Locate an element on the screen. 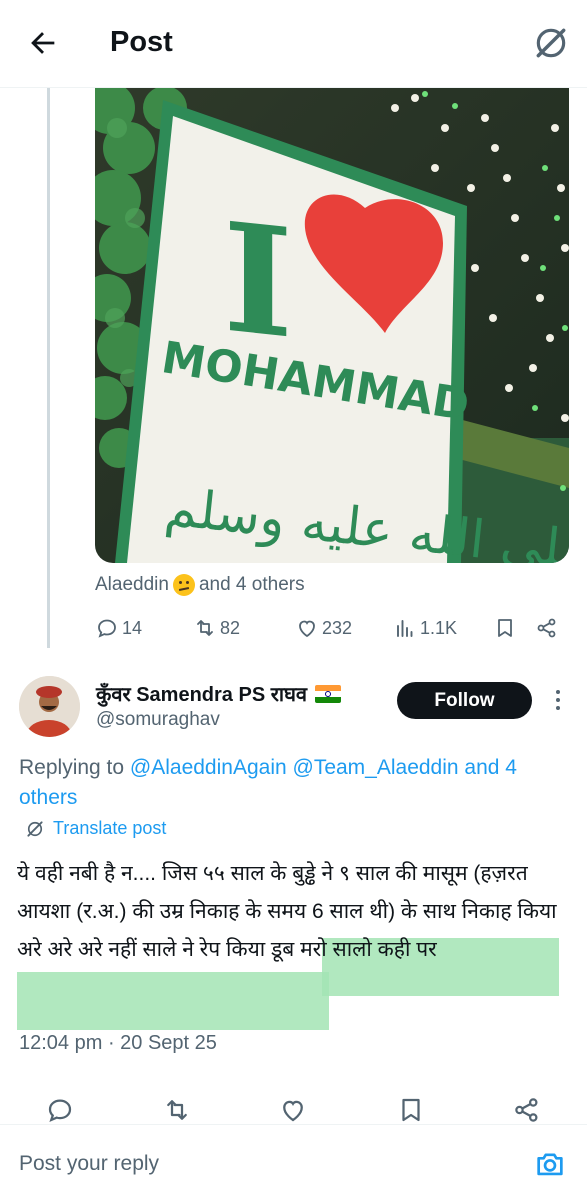 This screenshot has width=587, height=1200. repost-action: 82 is located at coordinates (216, 628).